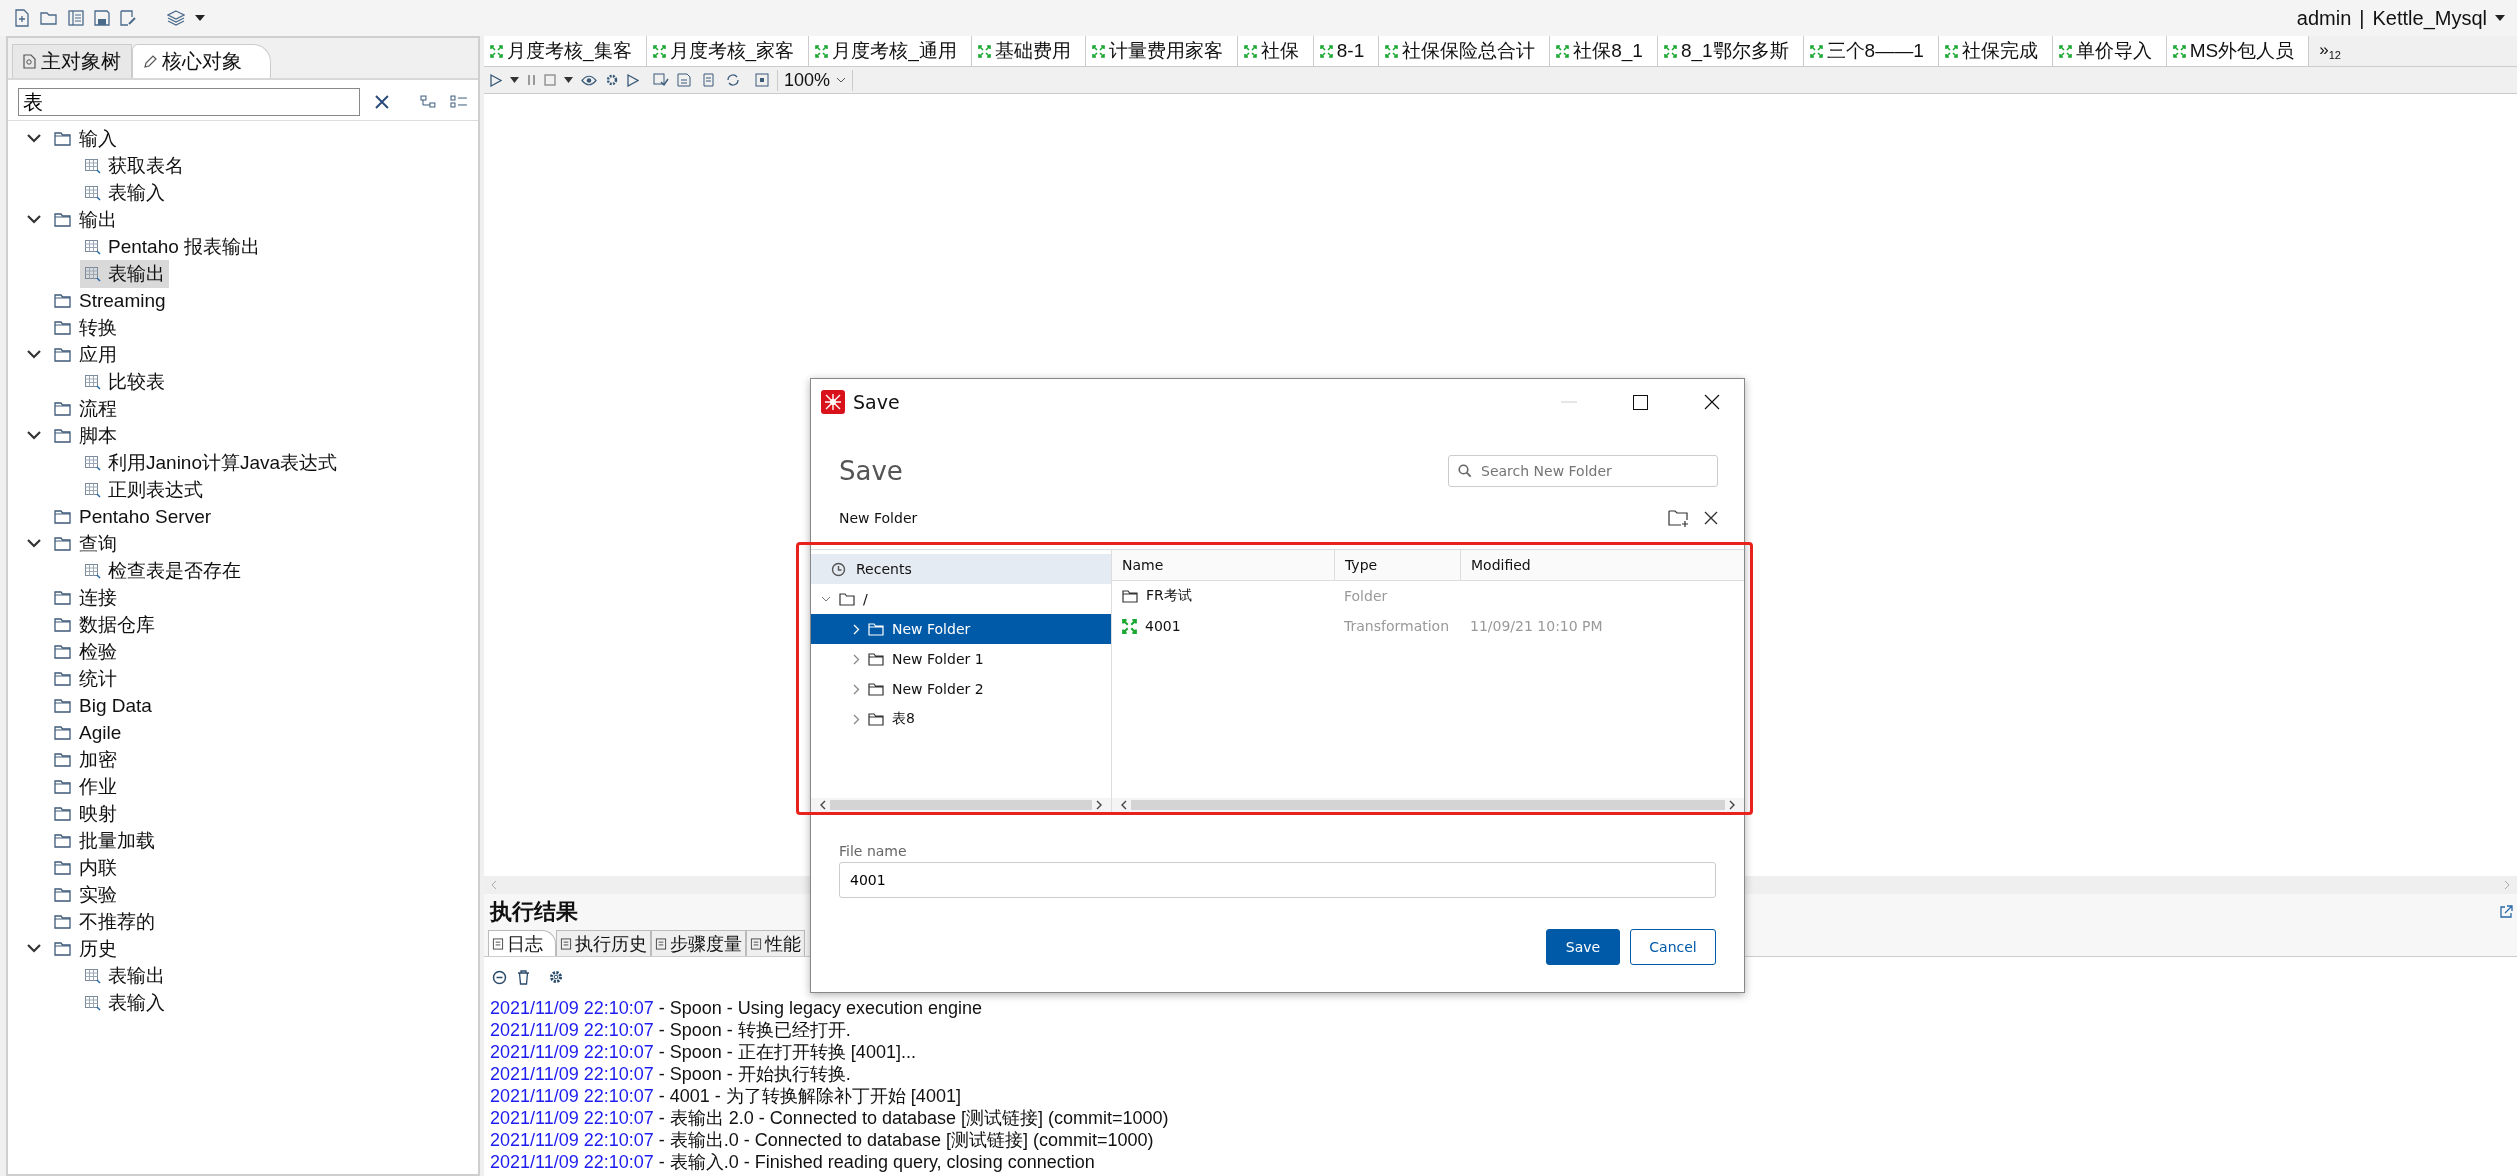  I want to click on user-name: admin, so click(2324, 18).